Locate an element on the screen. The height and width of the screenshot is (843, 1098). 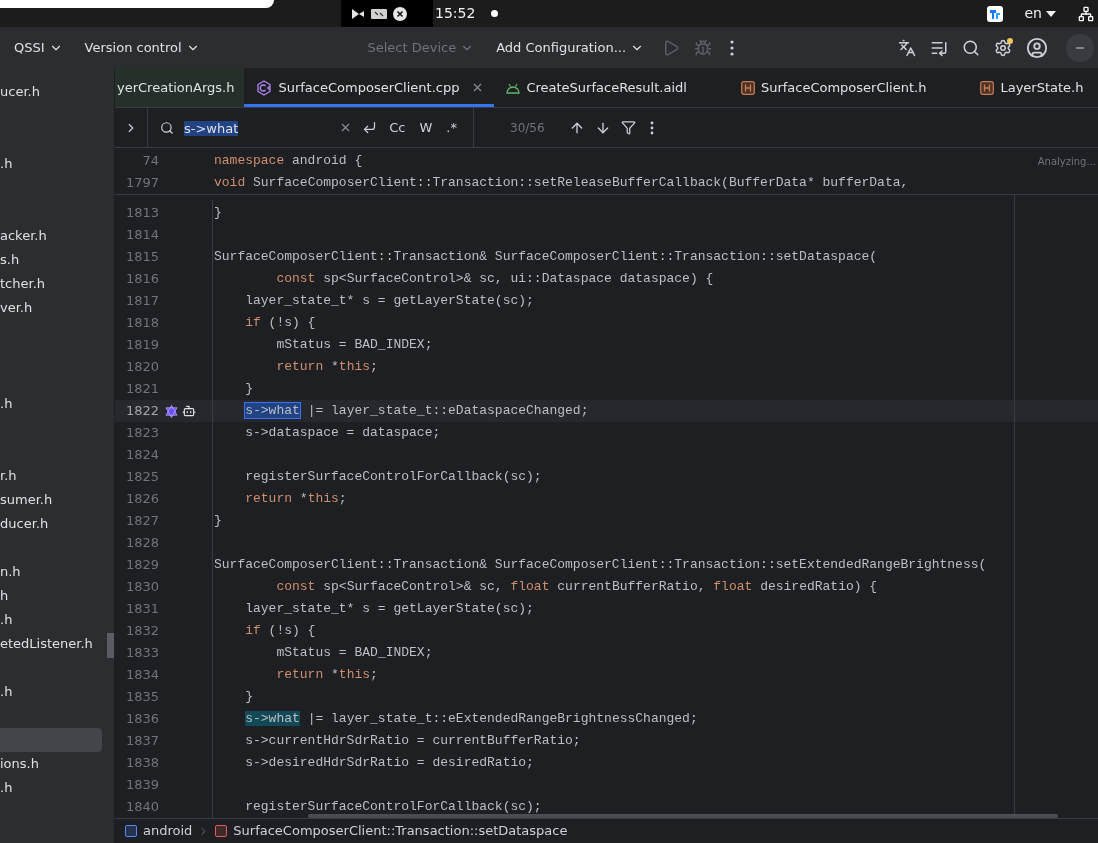
scrollbar-thumb is located at coordinates (110, 645).